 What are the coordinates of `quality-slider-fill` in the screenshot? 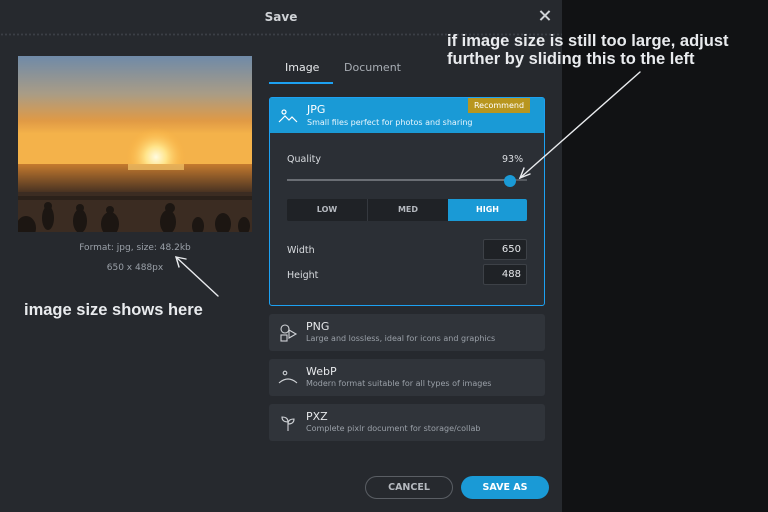 It's located at (399, 180).